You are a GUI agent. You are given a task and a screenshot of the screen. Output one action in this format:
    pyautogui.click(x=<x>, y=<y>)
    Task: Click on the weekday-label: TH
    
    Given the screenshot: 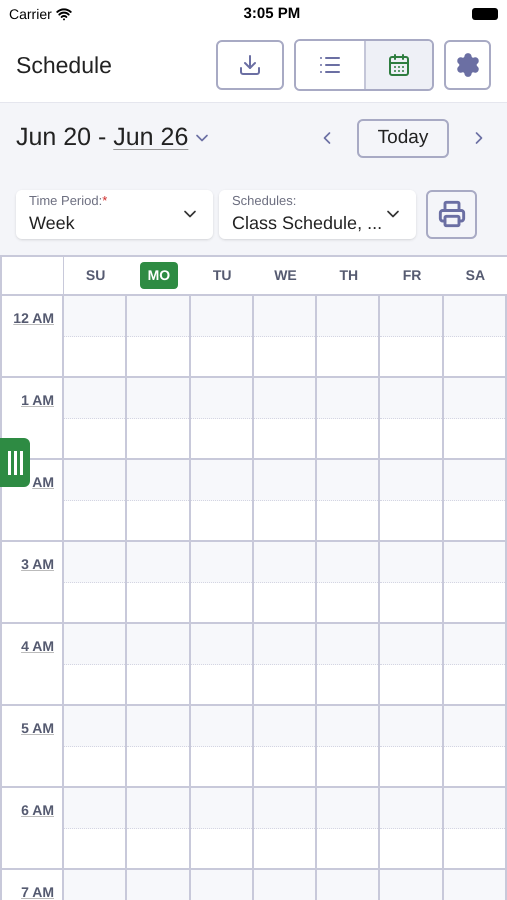 What is the action you would take?
    pyautogui.click(x=349, y=275)
    